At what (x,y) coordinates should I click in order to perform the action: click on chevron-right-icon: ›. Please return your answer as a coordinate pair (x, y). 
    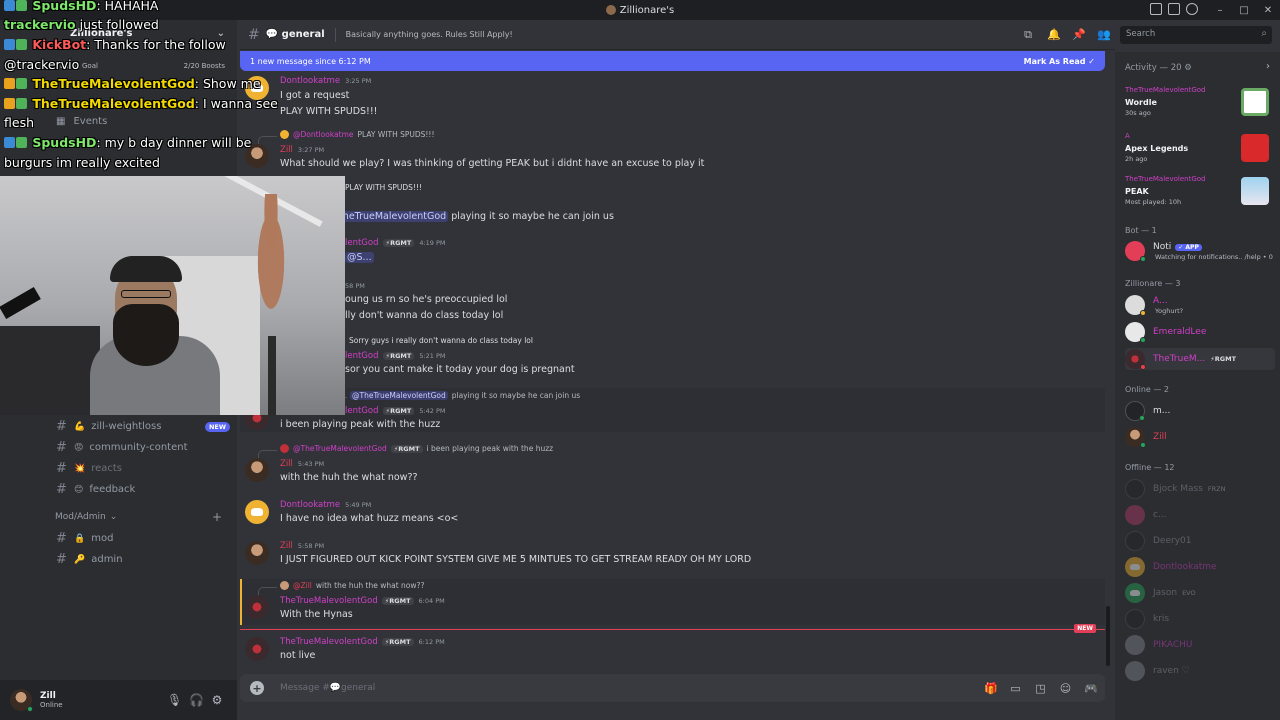
    Looking at the image, I should click on (1268, 66).